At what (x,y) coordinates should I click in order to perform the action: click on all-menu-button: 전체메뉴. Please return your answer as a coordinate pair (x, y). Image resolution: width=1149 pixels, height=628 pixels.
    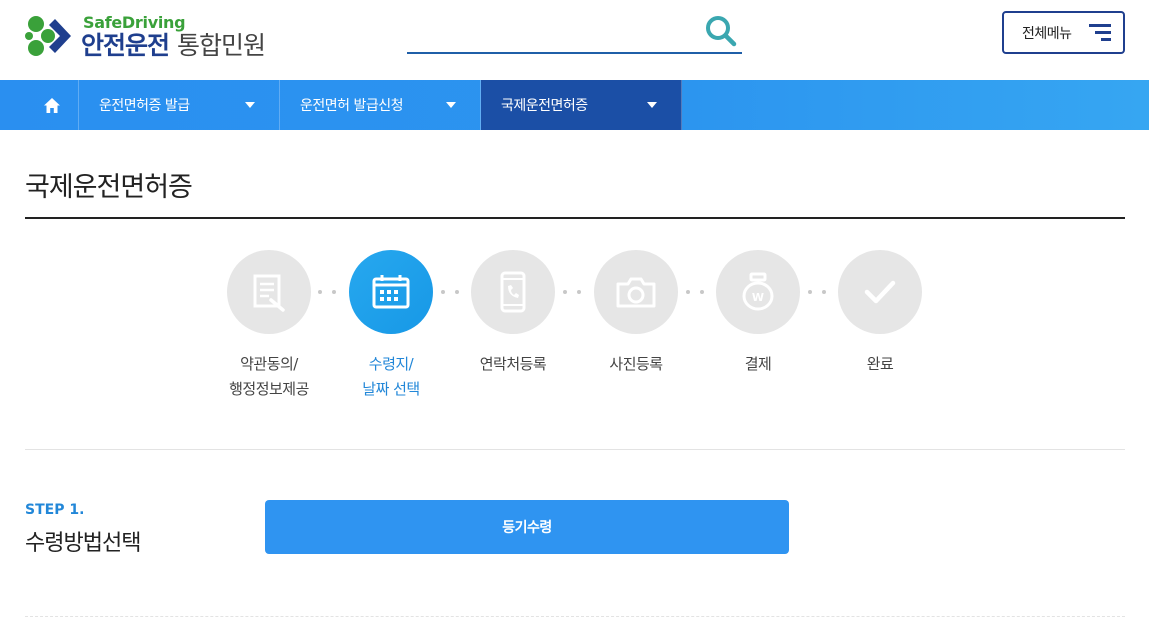
    Looking at the image, I should click on (1063, 32).